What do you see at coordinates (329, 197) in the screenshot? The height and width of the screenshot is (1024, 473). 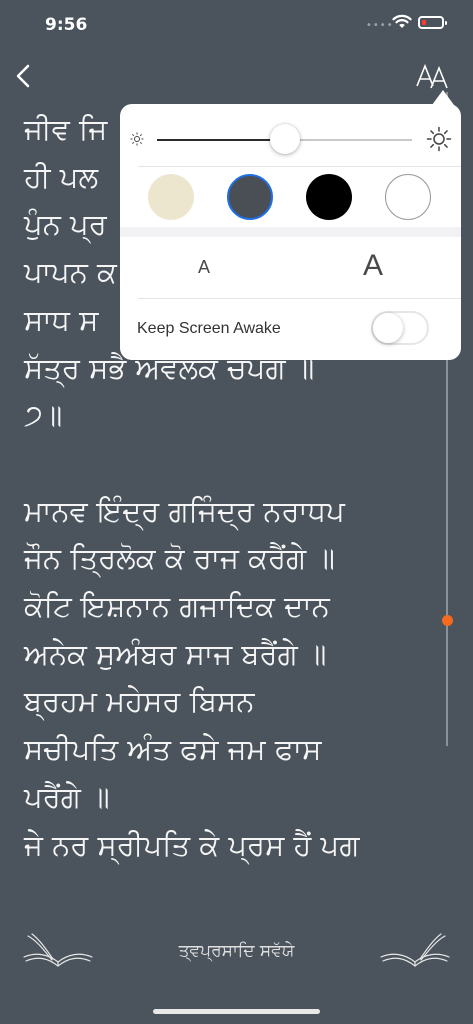 I see `theme-black-button` at bounding box center [329, 197].